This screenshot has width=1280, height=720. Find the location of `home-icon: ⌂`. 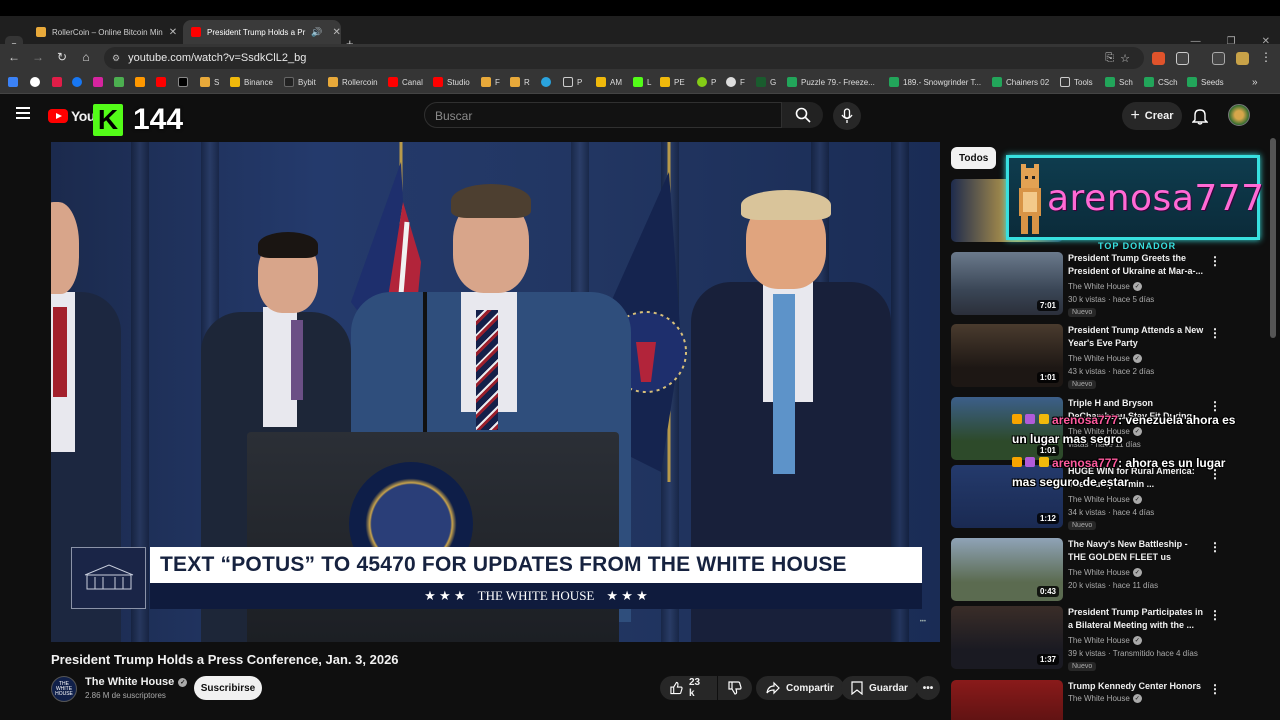

home-icon: ⌂ is located at coordinates (86, 57).